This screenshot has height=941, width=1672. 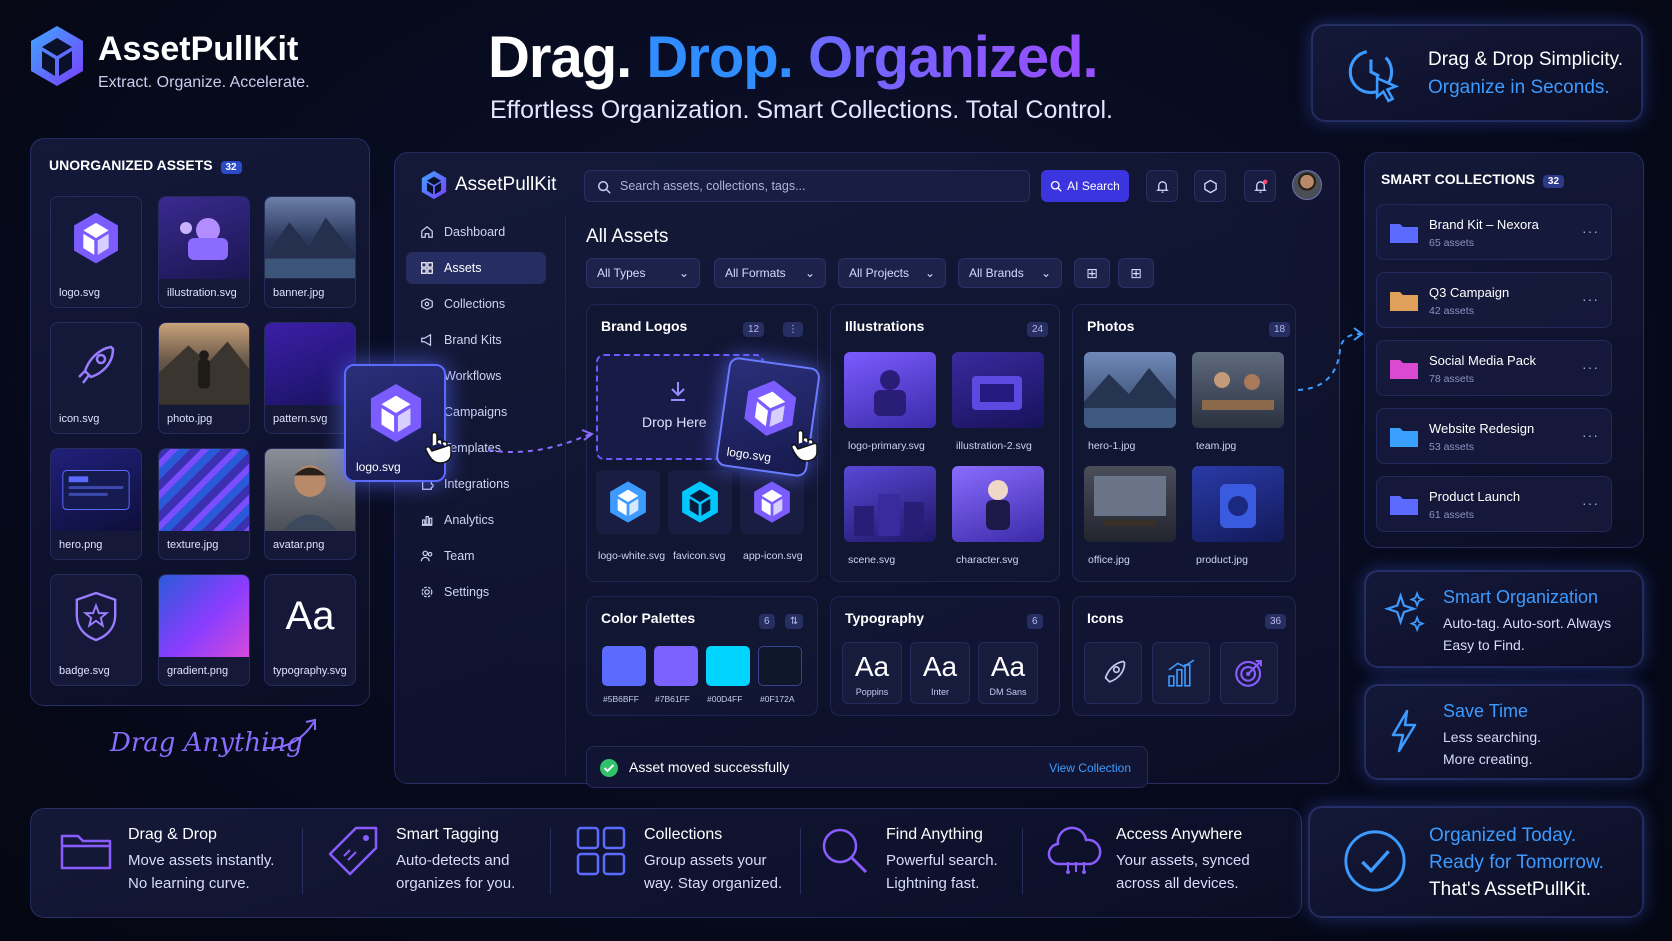 What do you see at coordinates (793, 329) in the screenshot?
I see `more-icon: ⋮` at bounding box center [793, 329].